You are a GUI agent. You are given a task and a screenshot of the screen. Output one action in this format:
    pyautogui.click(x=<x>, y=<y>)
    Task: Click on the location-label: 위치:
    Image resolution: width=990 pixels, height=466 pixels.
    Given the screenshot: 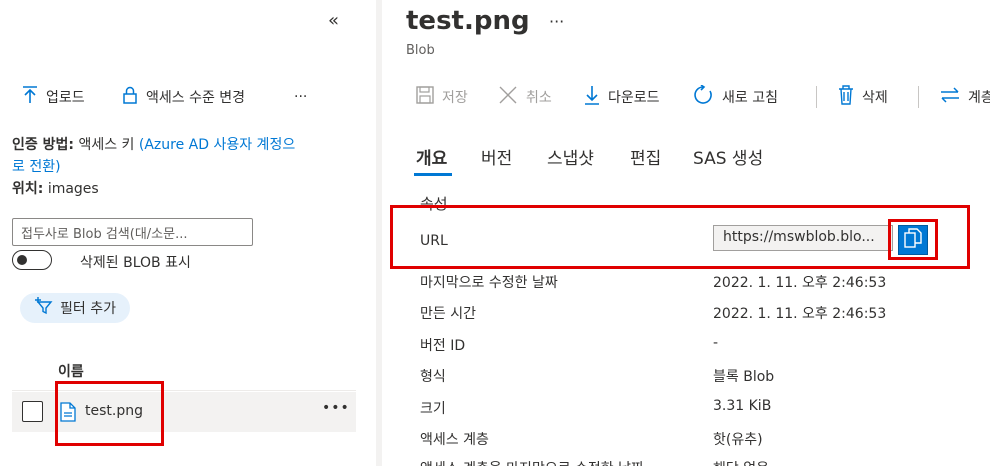 What is the action you would take?
    pyautogui.click(x=28, y=189)
    